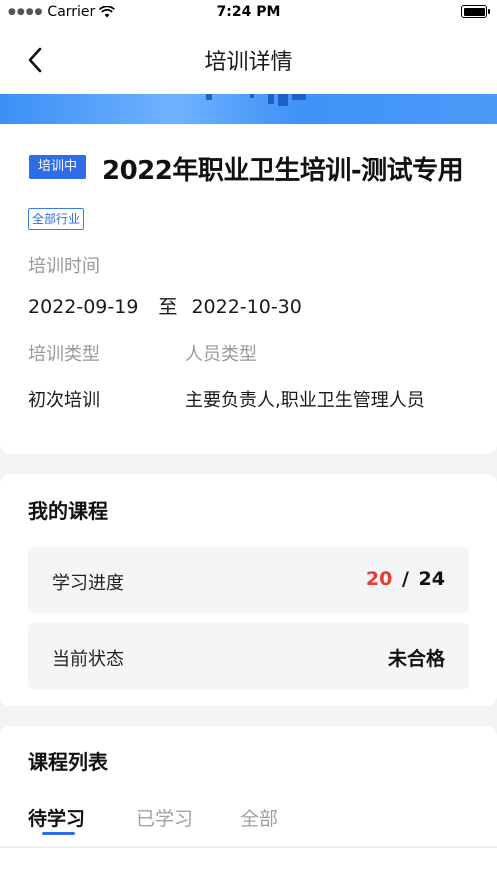 The image size is (497, 883). Describe the element at coordinates (283, 171) in the screenshot. I see `training-title: 2022年职业卫生培训-测试专用` at that location.